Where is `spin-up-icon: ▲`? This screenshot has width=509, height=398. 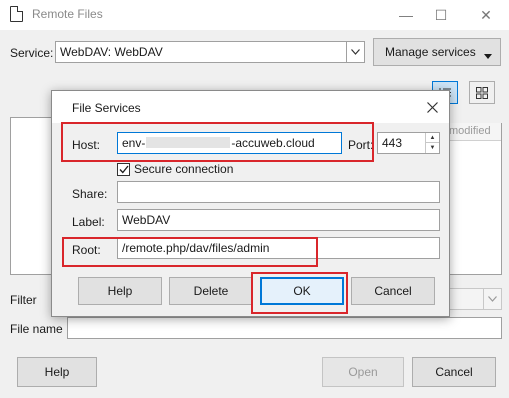
spin-up-icon: ▲ is located at coordinates (432, 138).